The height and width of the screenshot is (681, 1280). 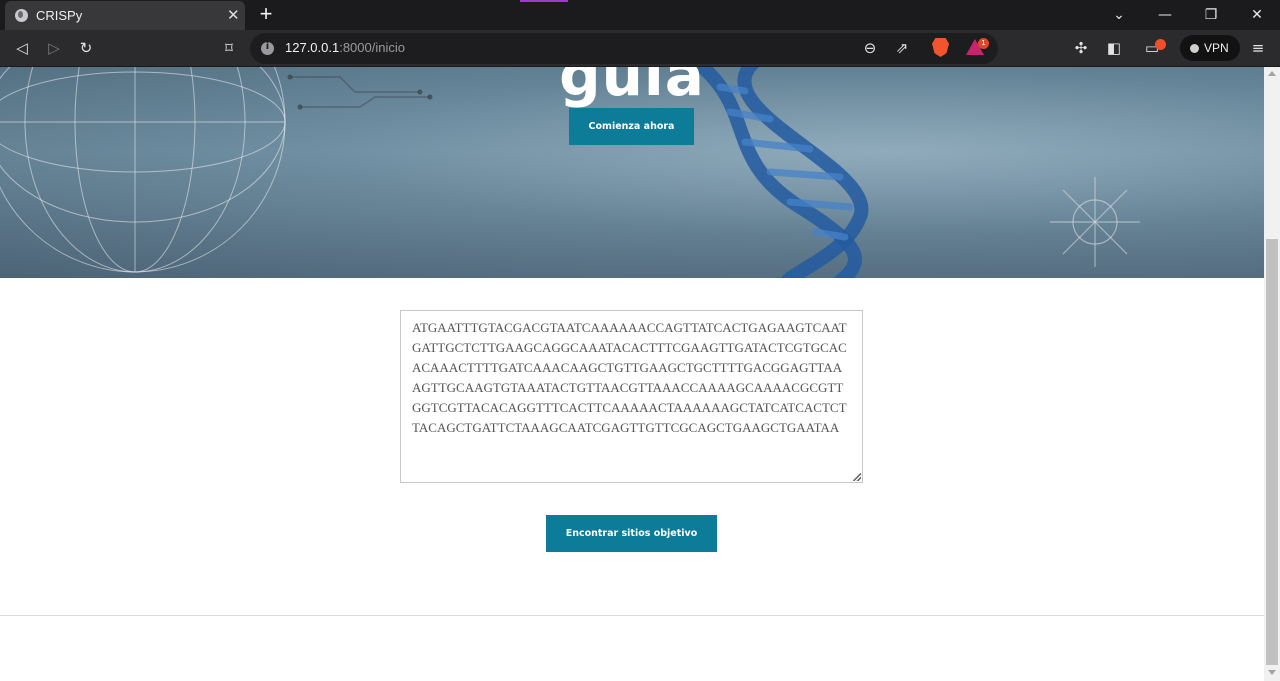 What do you see at coordinates (857, 477) in the screenshot?
I see `resize-handle-icon` at bounding box center [857, 477].